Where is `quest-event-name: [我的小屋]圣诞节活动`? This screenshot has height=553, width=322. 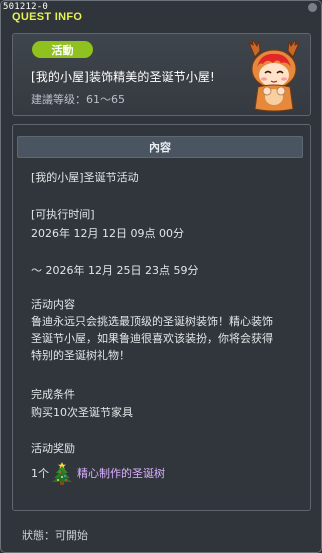
quest-event-name: [我的小屋]圣诞节活动 is located at coordinates (85, 177).